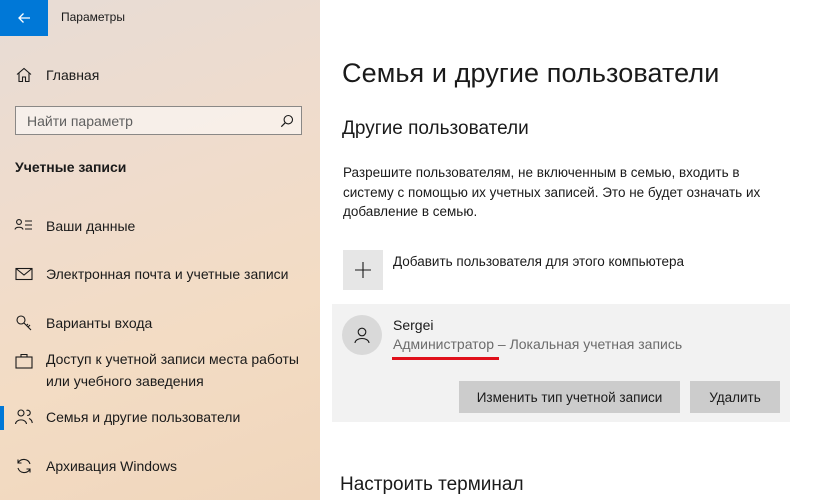  I want to click on search-icon, so click(287, 120).